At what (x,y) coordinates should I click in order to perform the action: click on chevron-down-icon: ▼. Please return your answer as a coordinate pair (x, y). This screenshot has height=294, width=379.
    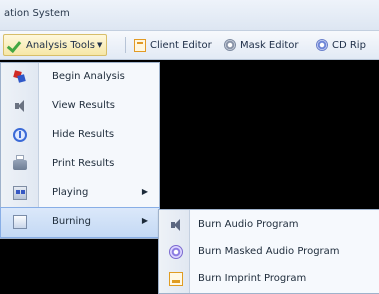
    Looking at the image, I should click on (100, 45).